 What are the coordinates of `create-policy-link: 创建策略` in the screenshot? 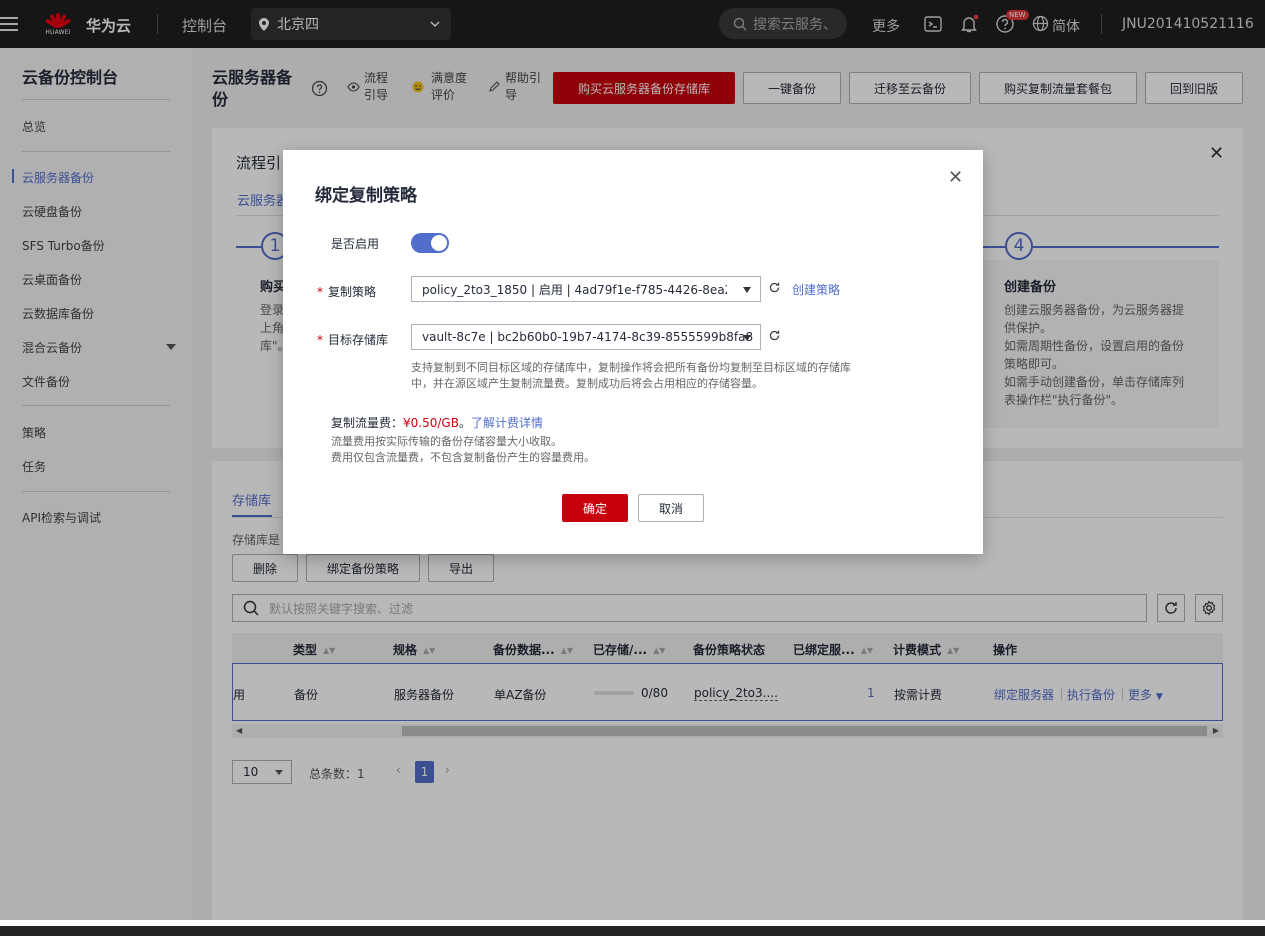 It's located at (816, 289).